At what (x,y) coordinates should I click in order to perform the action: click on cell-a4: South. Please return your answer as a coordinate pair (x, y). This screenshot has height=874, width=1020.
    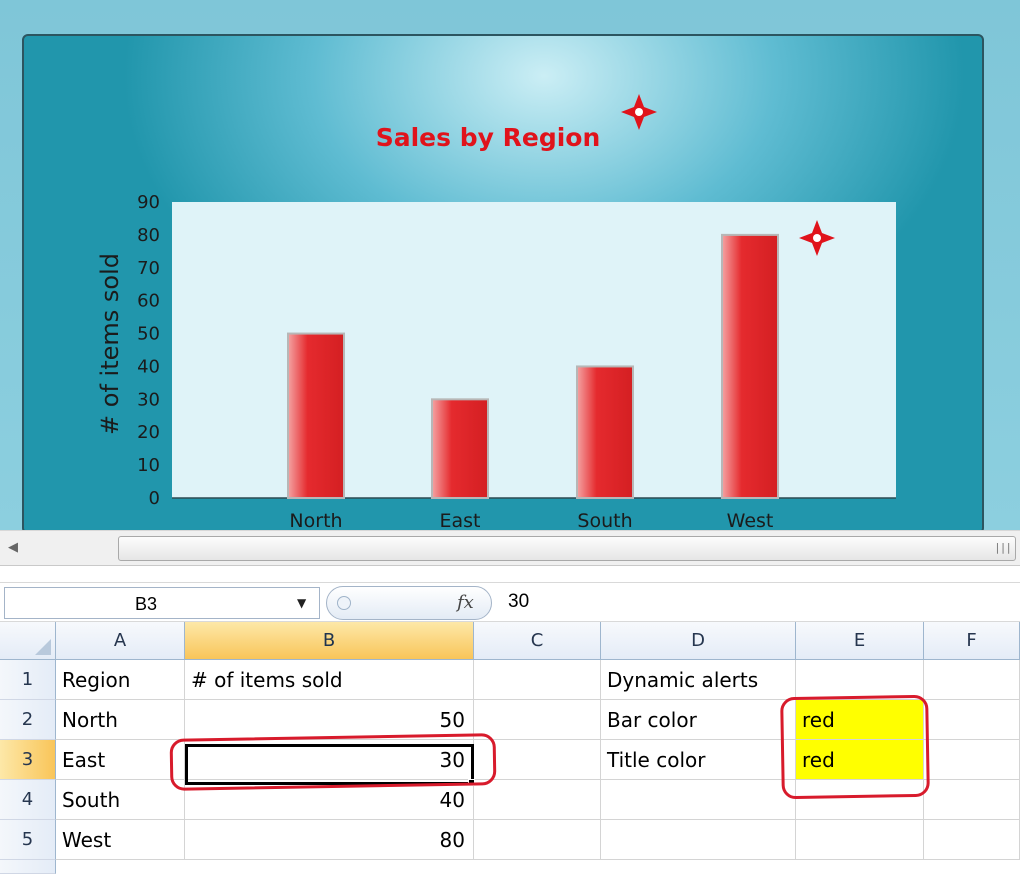
    Looking at the image, I should click on (120, 800).